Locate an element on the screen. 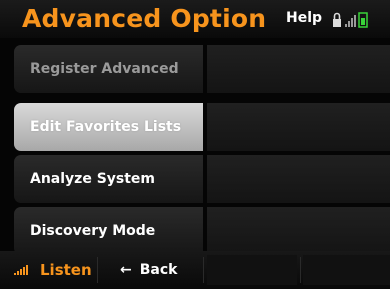  back-label: Back is located at coordinates (158, 270).